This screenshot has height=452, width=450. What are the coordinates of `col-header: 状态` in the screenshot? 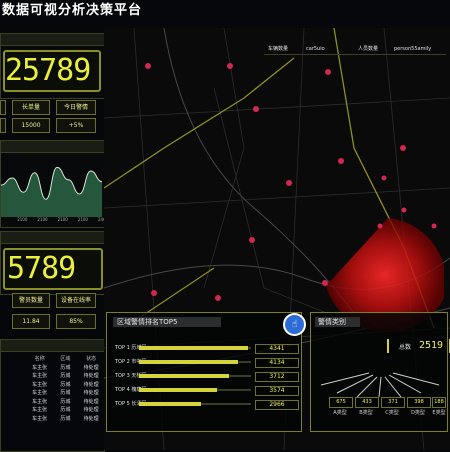 It's located at (91, 359).